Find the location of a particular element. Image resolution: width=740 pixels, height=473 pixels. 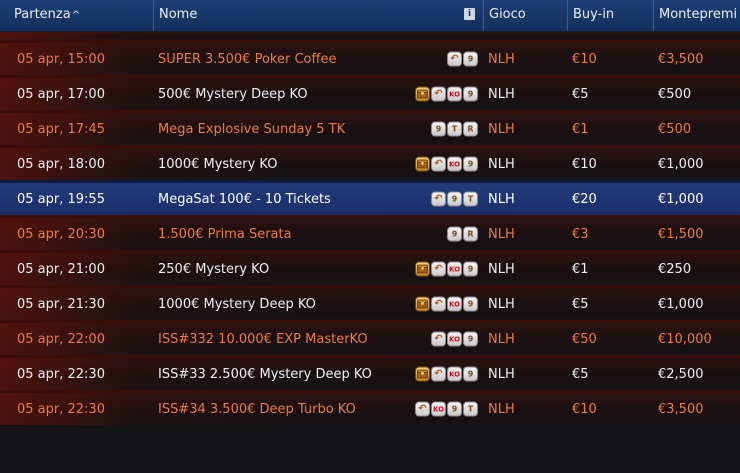

tournament-name: ISS#33 2.500€ Mystery Deep KO ↶ KO 9 is located at coordinates (318, 374).